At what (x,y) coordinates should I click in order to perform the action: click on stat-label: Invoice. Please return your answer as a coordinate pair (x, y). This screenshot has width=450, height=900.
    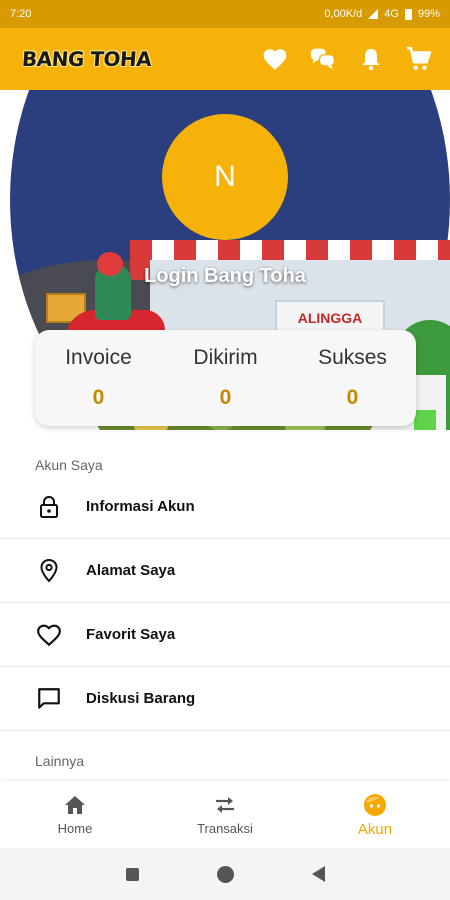
    Looking at the image, I should click on (98, 357).